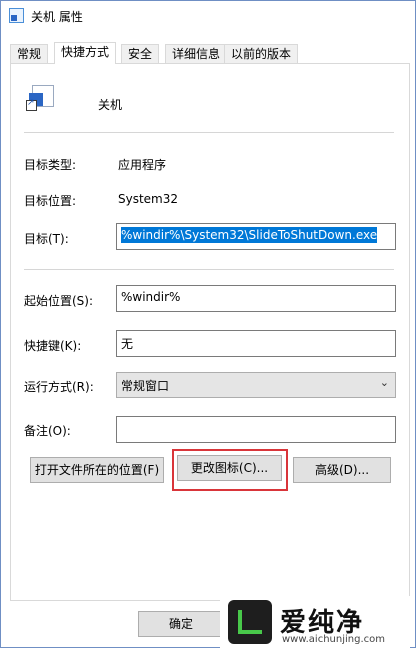  Describe the element at coordinates (256, 429) in the screenshot. I see `comment-input` at that location.